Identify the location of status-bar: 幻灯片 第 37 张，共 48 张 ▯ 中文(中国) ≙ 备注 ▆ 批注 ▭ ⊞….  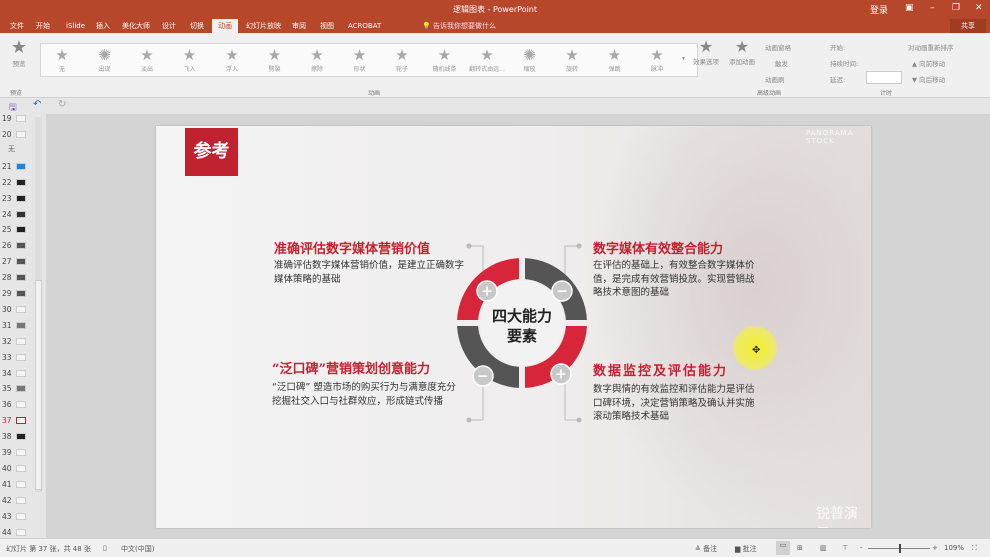
(495, 547).